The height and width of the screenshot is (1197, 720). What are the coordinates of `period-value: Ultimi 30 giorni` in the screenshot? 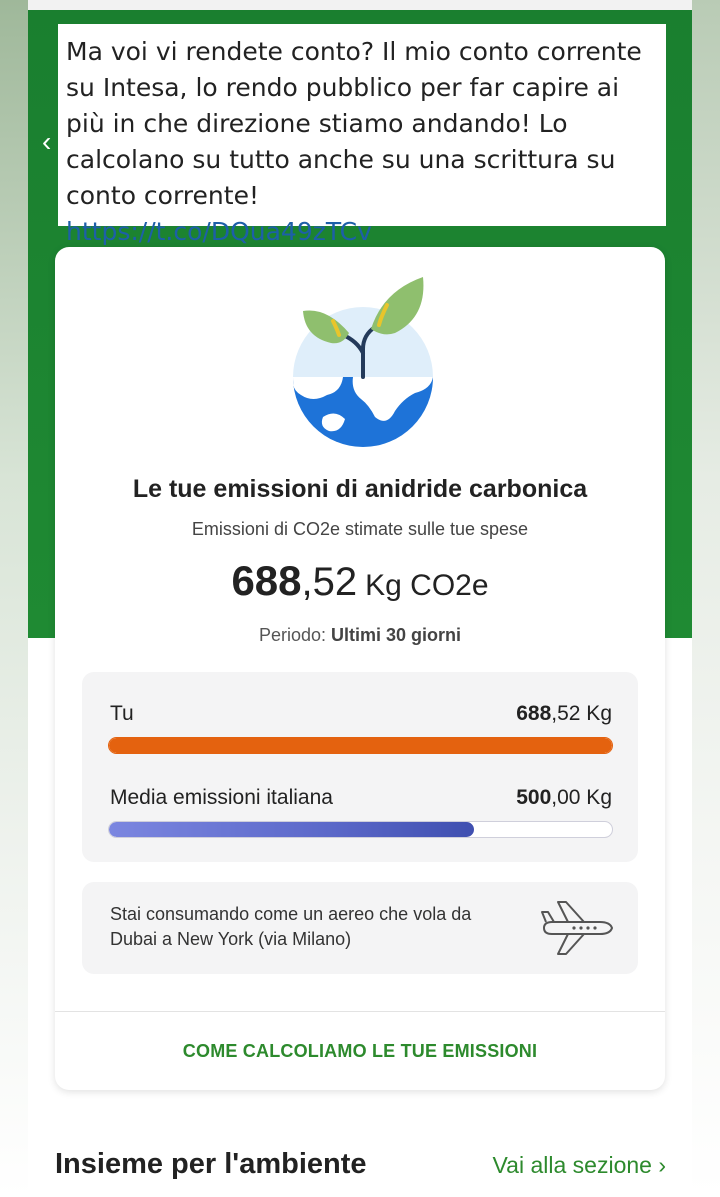 It's located at (396, 635).